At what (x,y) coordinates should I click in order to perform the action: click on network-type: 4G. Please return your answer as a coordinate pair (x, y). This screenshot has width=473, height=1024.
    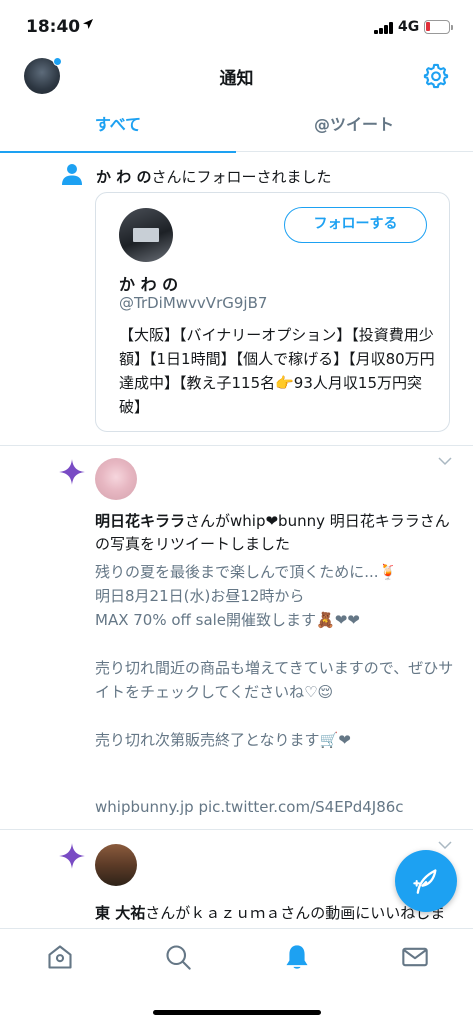
    Looking at the image, I should click on (409, 27).